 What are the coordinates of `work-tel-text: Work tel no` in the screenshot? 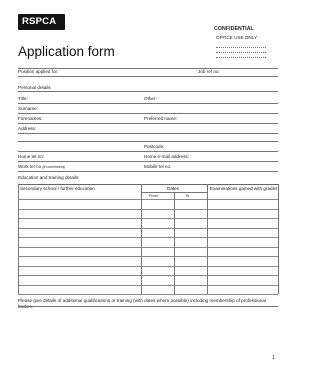 It's located at (30, 166).